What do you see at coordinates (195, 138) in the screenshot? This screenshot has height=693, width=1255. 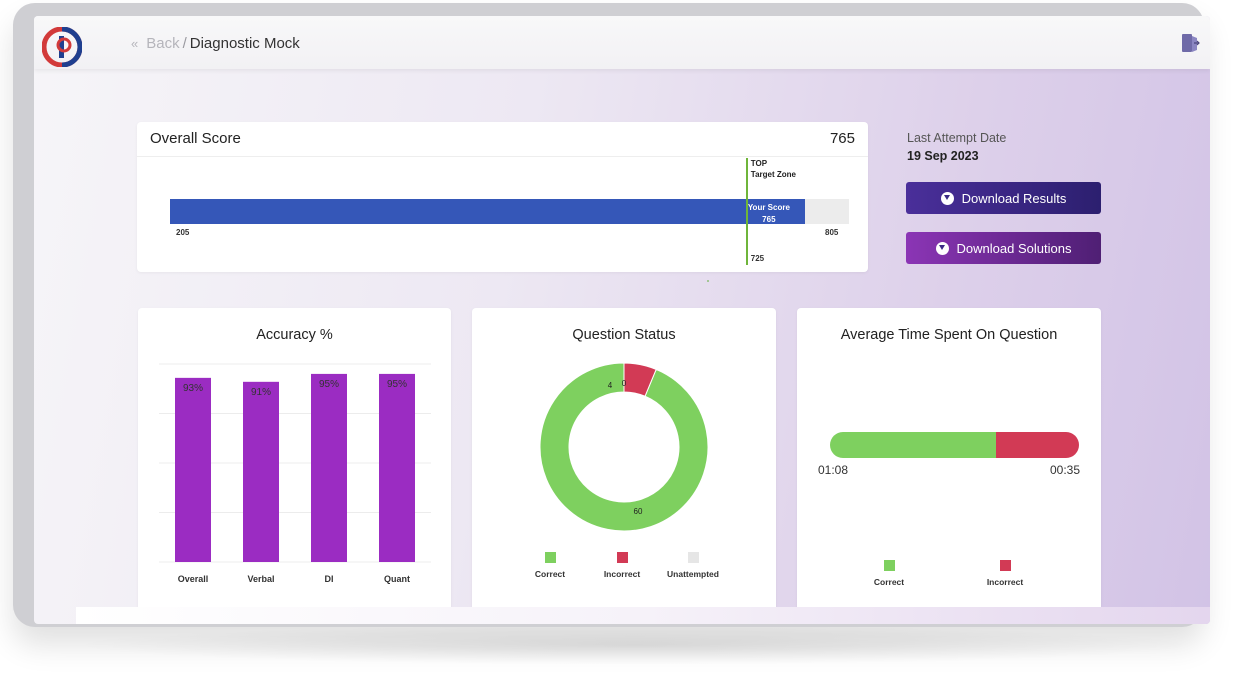 I see `overall-score-title: Overall Score` at bounding box center [195, 138].